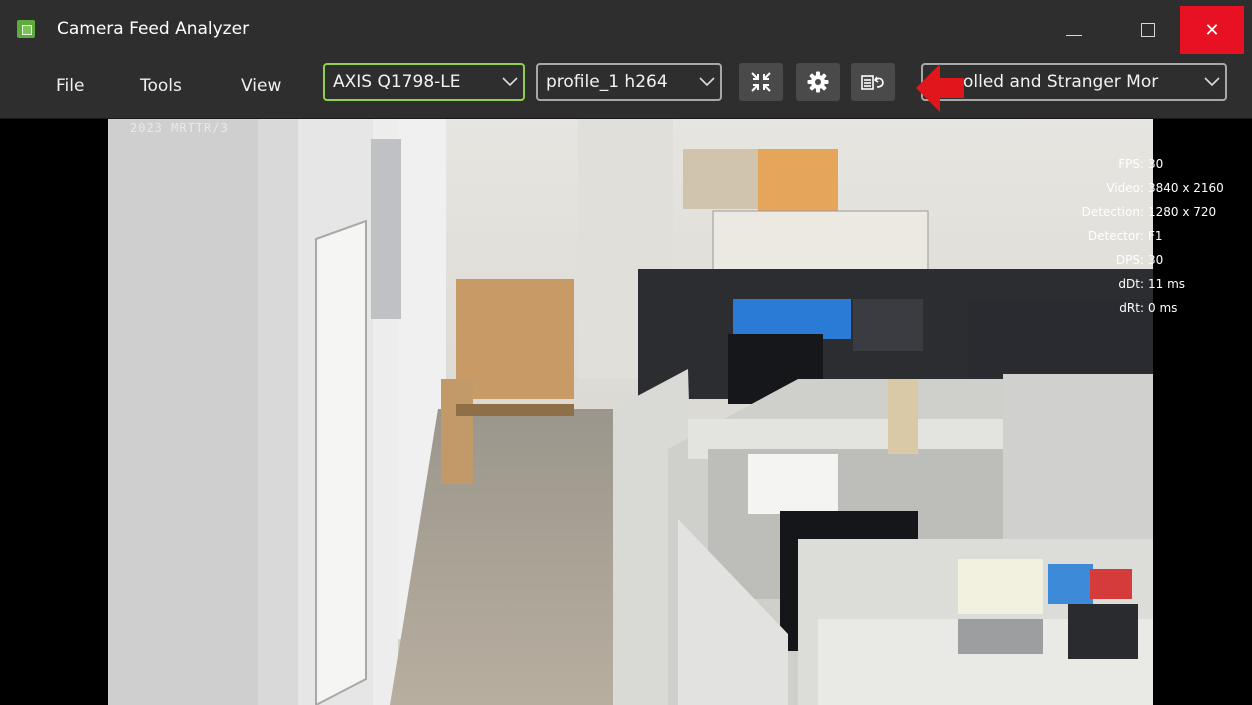  What do you see at coordinates (1061, 82) in the screenshot?
I see `detection-profile-value: olled and Stranger Mor` at bounding box center [1061, 82].